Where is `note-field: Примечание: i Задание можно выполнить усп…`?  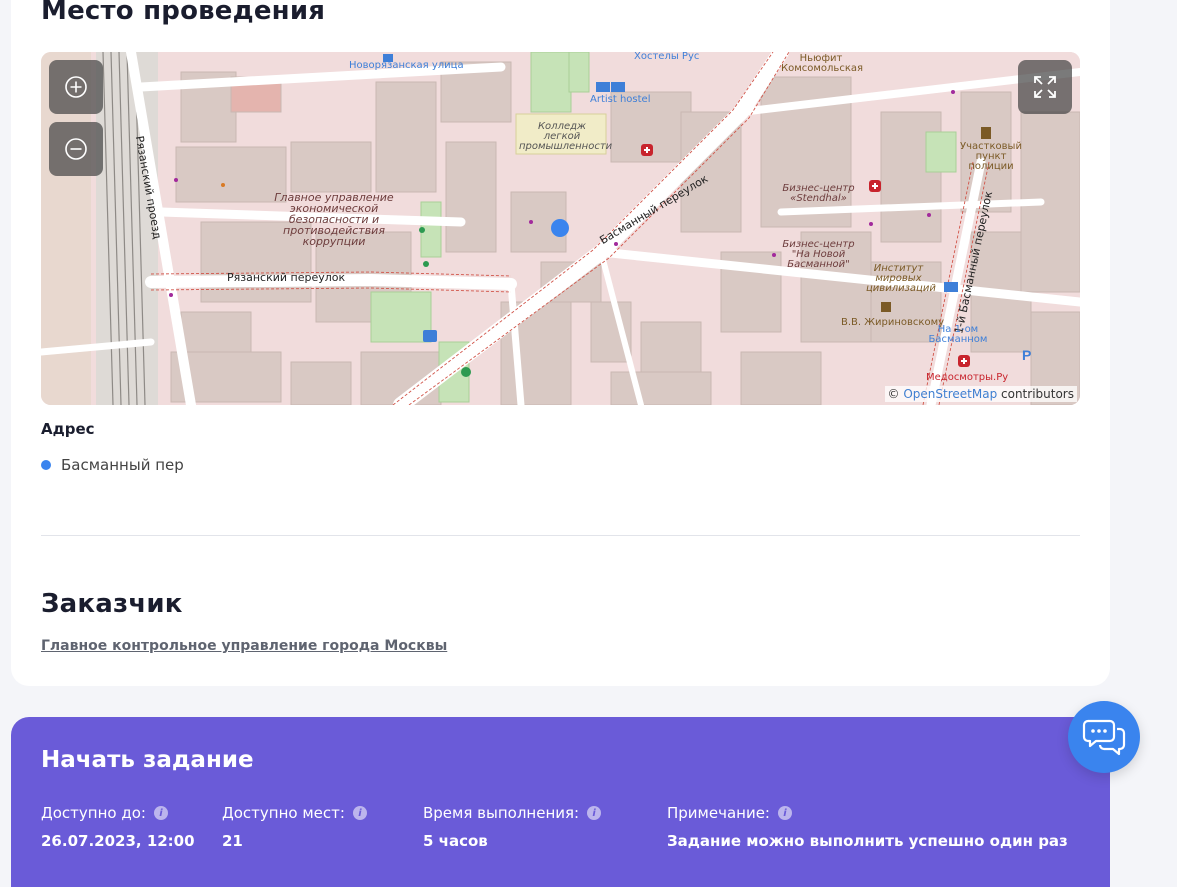
note-field: Примечание: i Задание можно выполнить усп… is located at coordinates (867, 827).